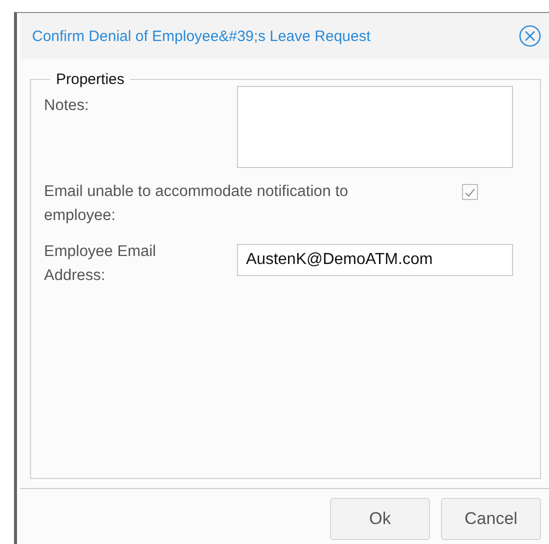  I want to click on dialog-button: Cancel, so click(491, 519).